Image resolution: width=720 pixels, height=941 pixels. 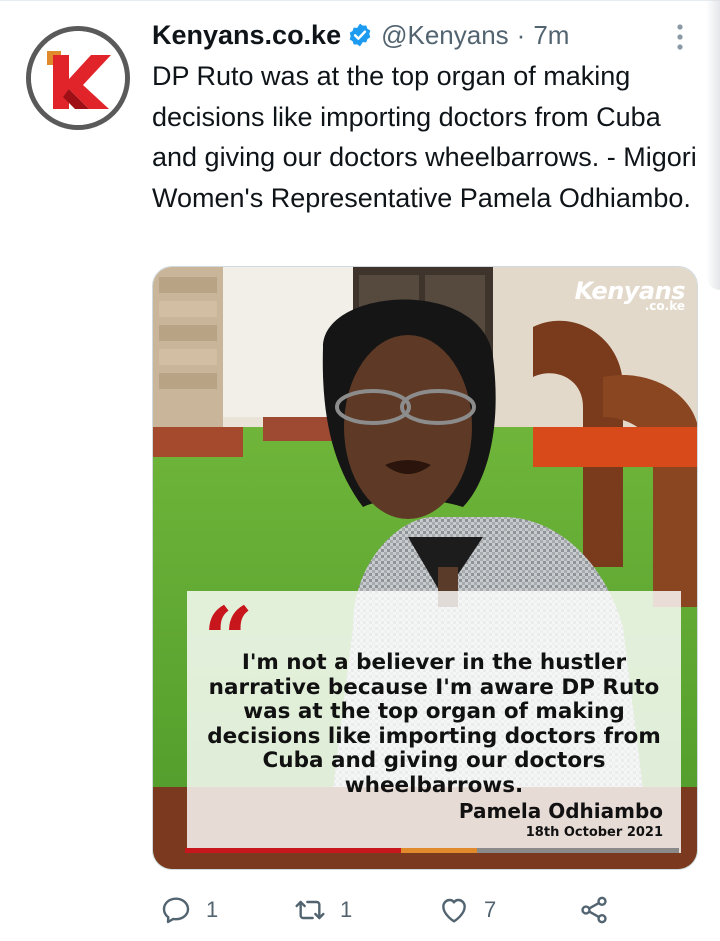 What do you see at coordinates (560, 811) in the screenshot?
I see `quote-author: Pamela Odhiambo` at bounding box center [560, 811].